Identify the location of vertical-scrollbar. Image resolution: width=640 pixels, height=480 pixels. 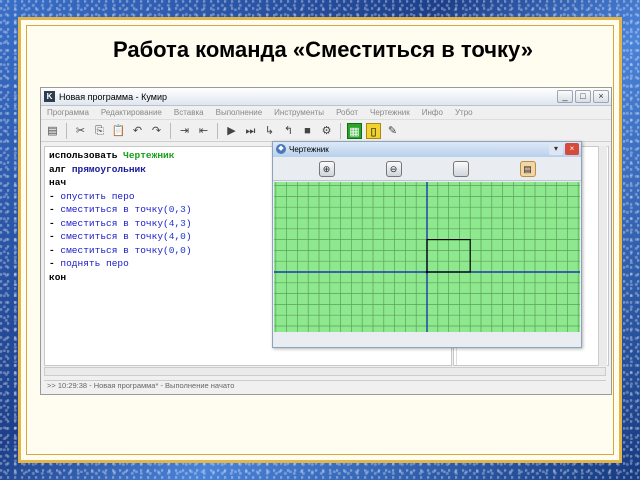
(602, 256).